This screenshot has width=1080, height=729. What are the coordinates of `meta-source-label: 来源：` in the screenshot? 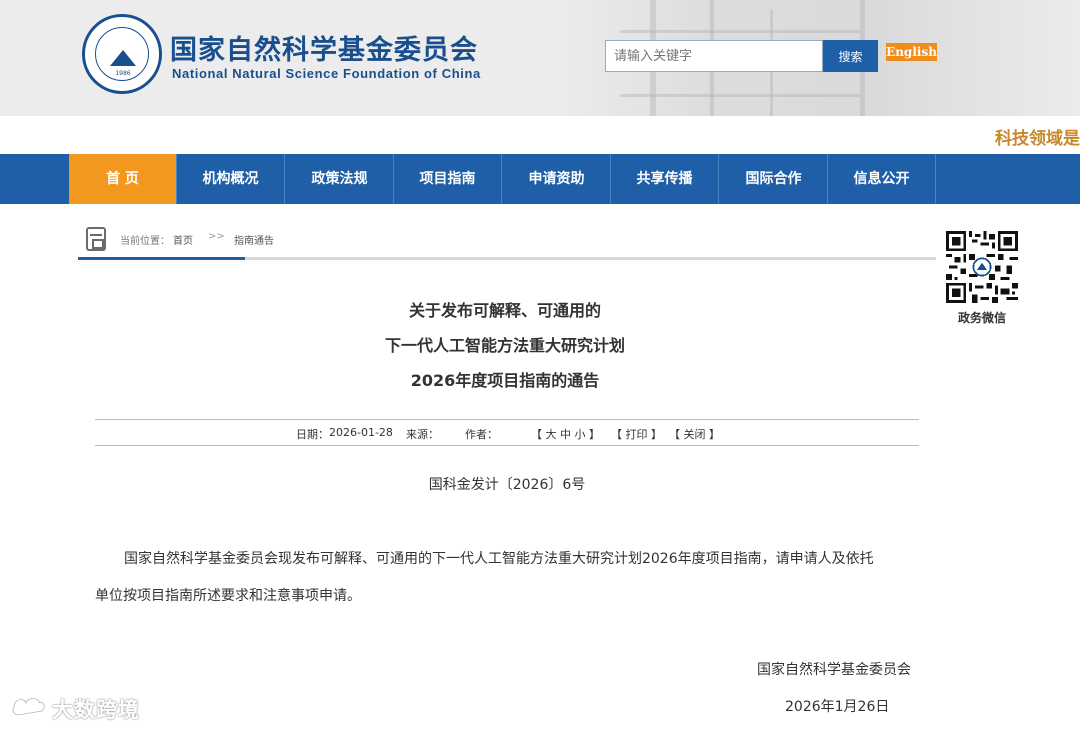 It's located at (422, 434).